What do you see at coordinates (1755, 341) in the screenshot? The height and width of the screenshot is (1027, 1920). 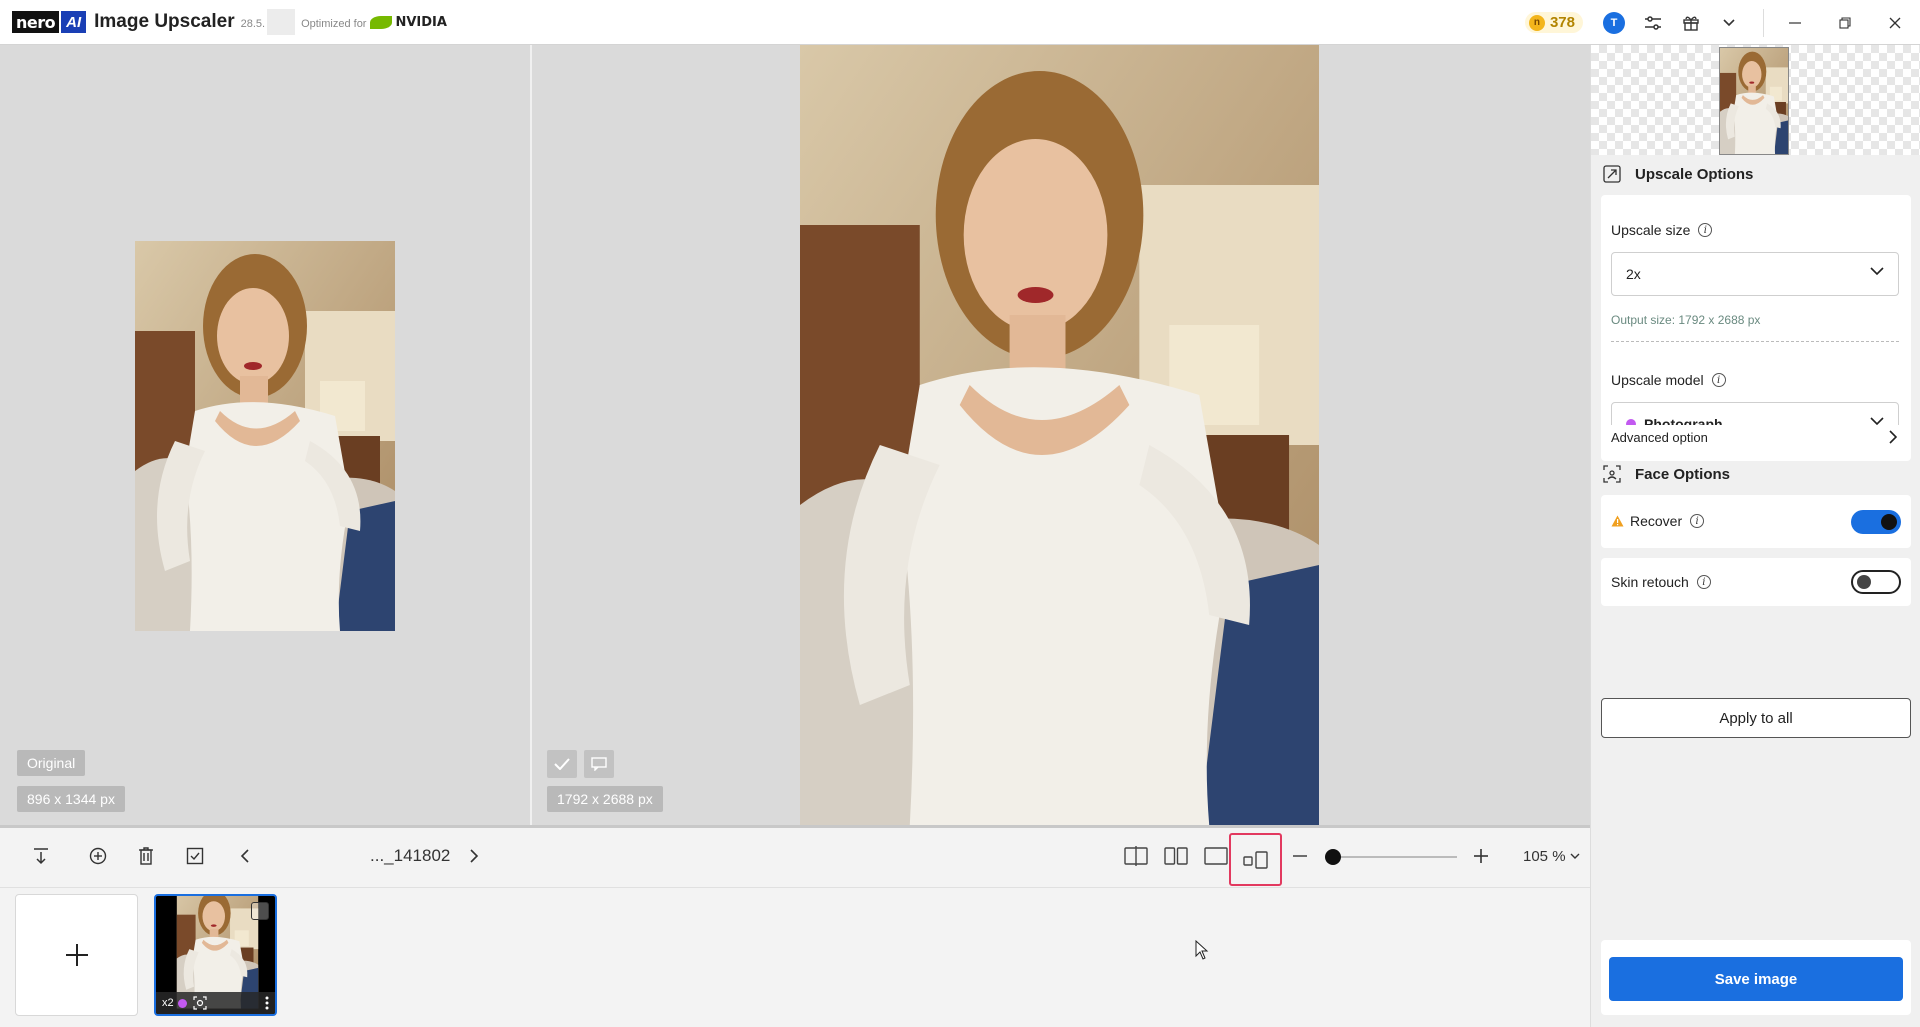 I see `section-divider` at bounding box center [1755, 341].